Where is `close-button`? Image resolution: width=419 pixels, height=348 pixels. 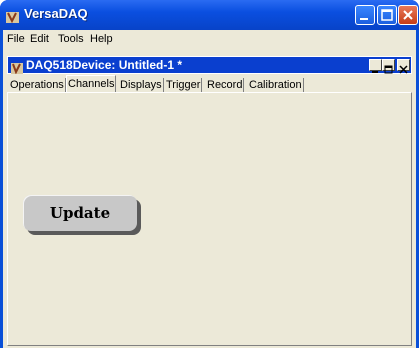
close-button is located at coordinates (408, 15).